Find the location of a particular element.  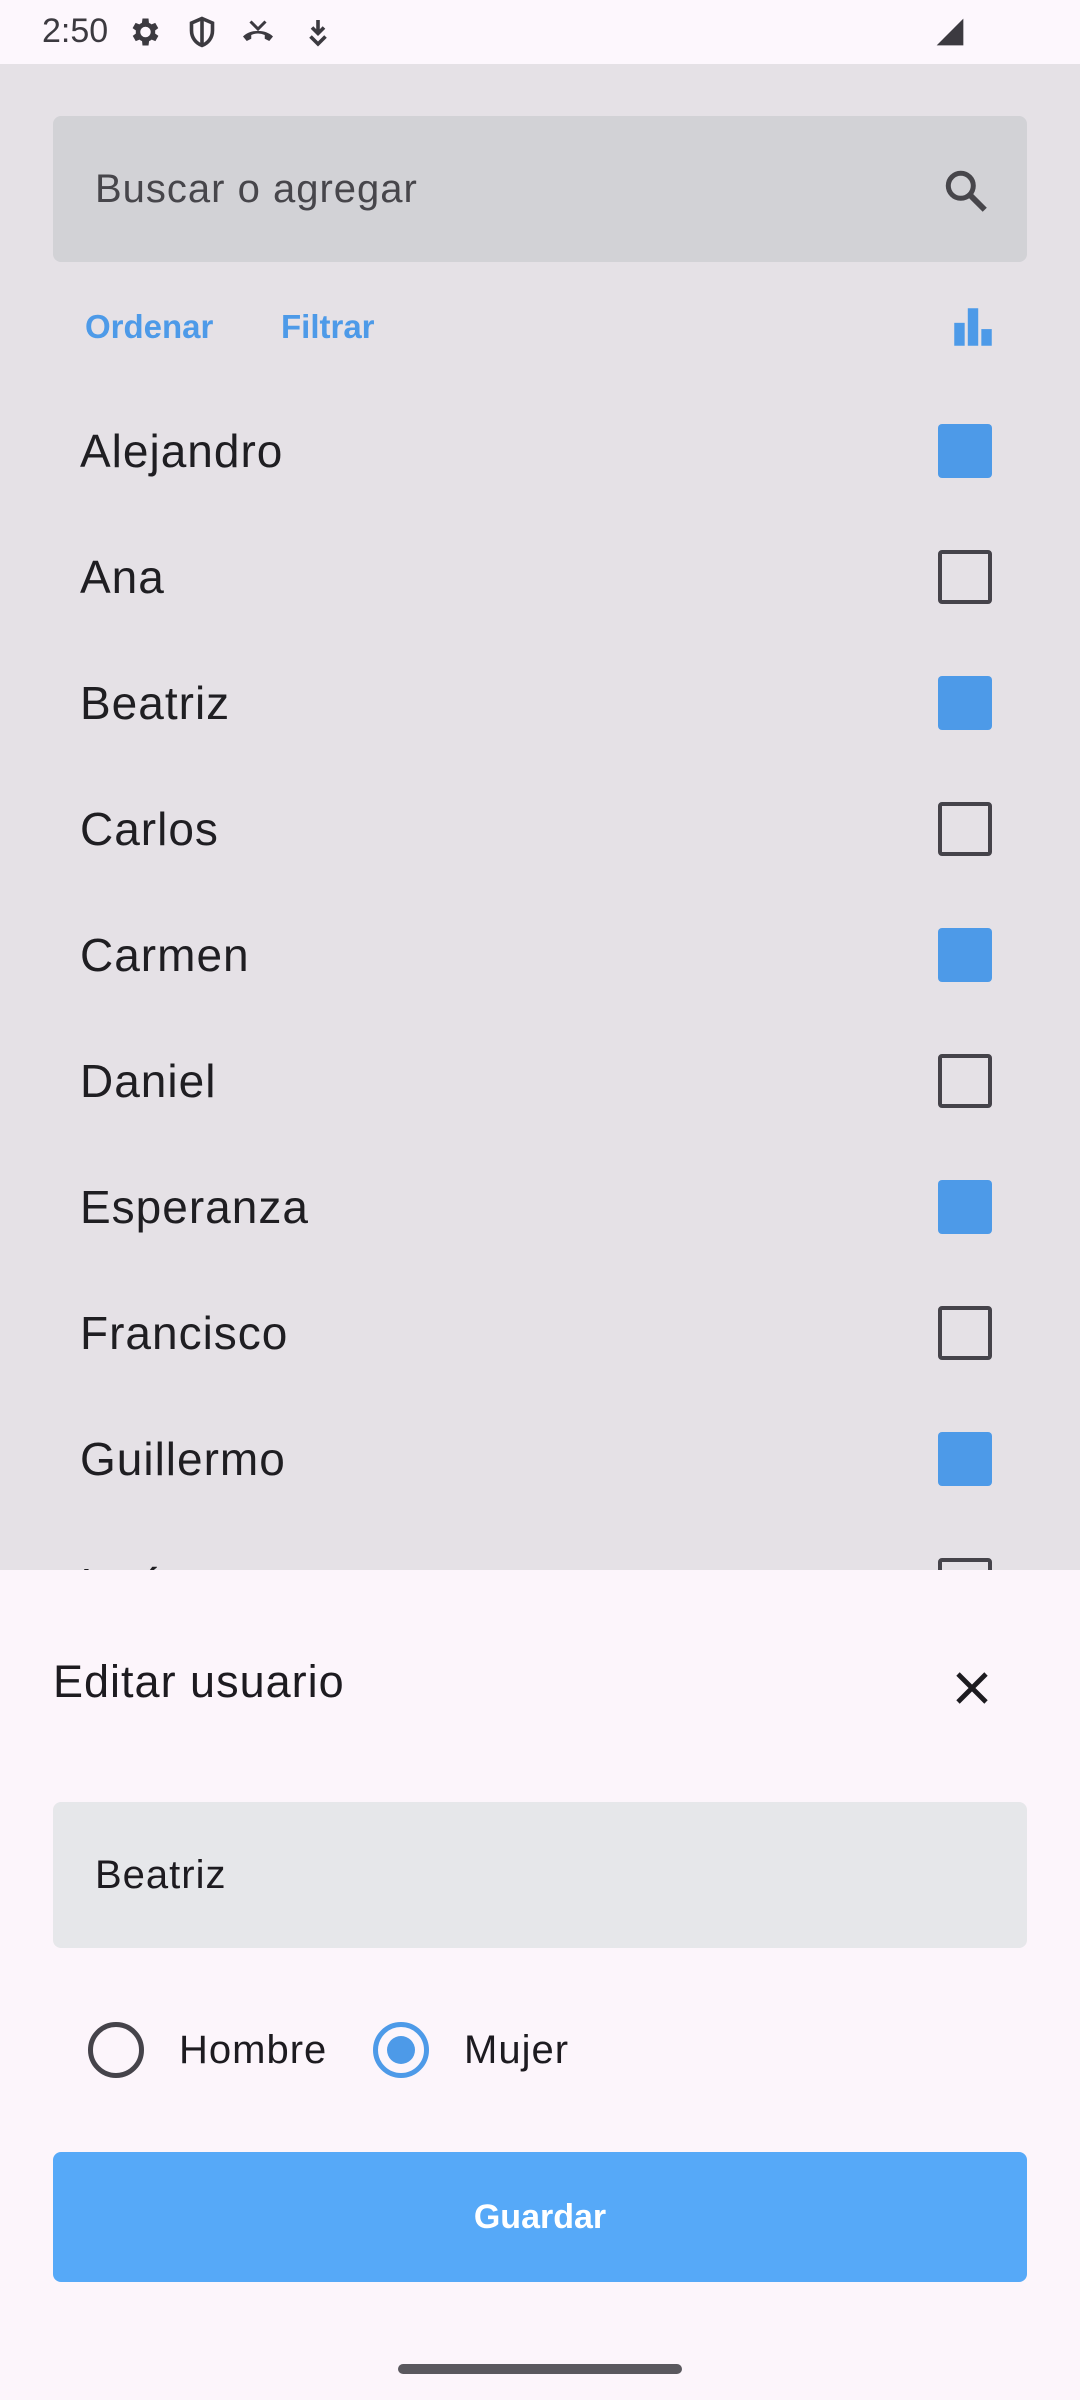

radio-label-hombre: Hombre is located at coordinates (253, 2050).